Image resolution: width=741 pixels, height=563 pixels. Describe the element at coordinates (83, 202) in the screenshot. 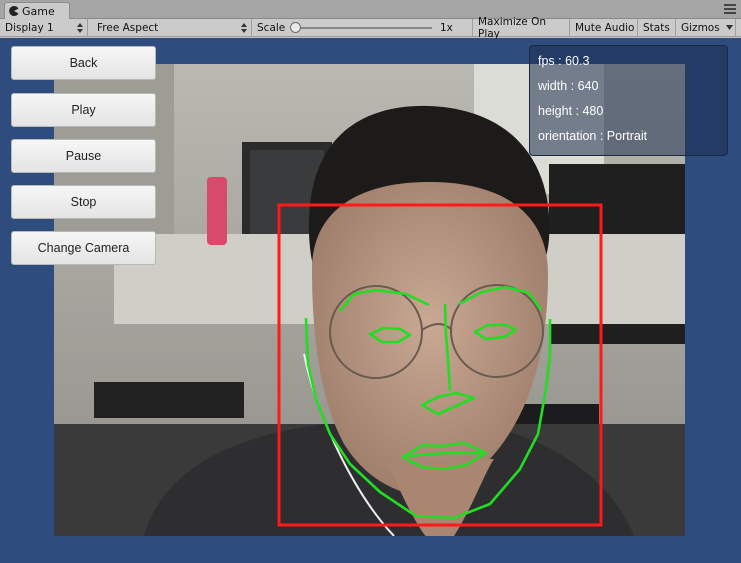

I see `stop-button: Stop` at that location.